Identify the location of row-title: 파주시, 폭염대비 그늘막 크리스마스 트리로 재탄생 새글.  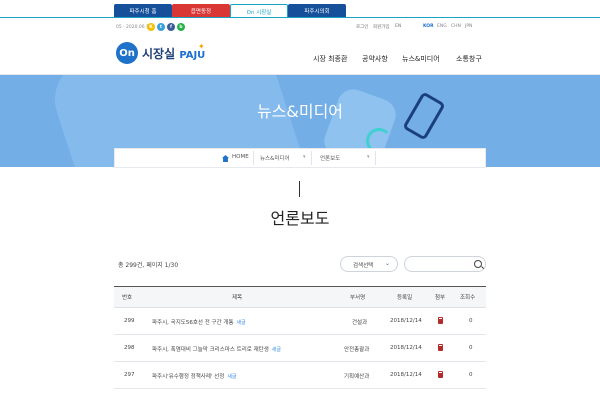
(216, 349).